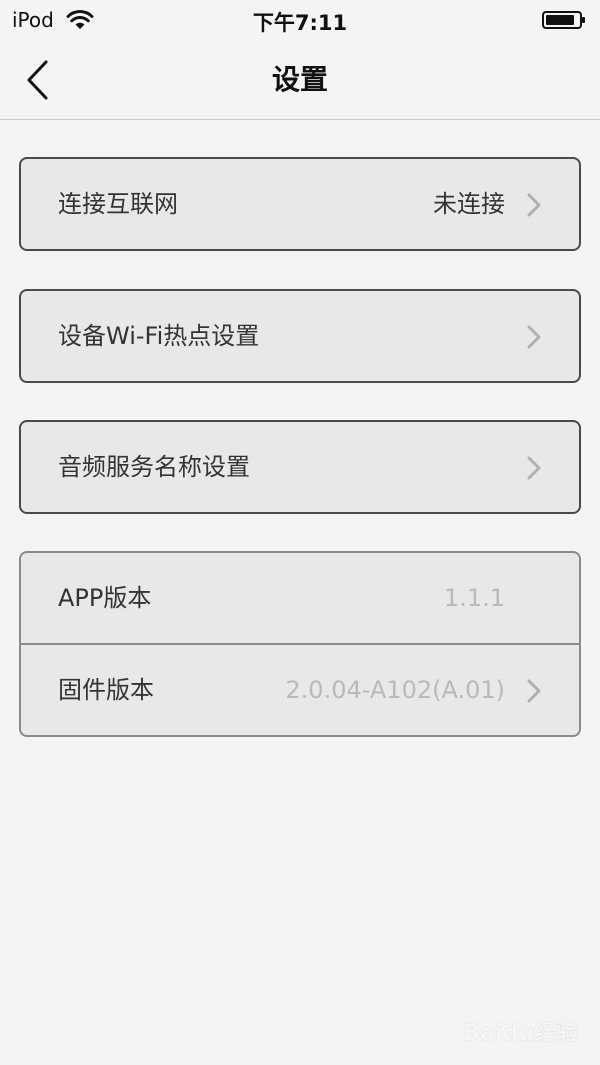 This screenshot has width=600, height=1065. I want to click on audio-service-row: 音频服务名称设置, so click(300, 467).